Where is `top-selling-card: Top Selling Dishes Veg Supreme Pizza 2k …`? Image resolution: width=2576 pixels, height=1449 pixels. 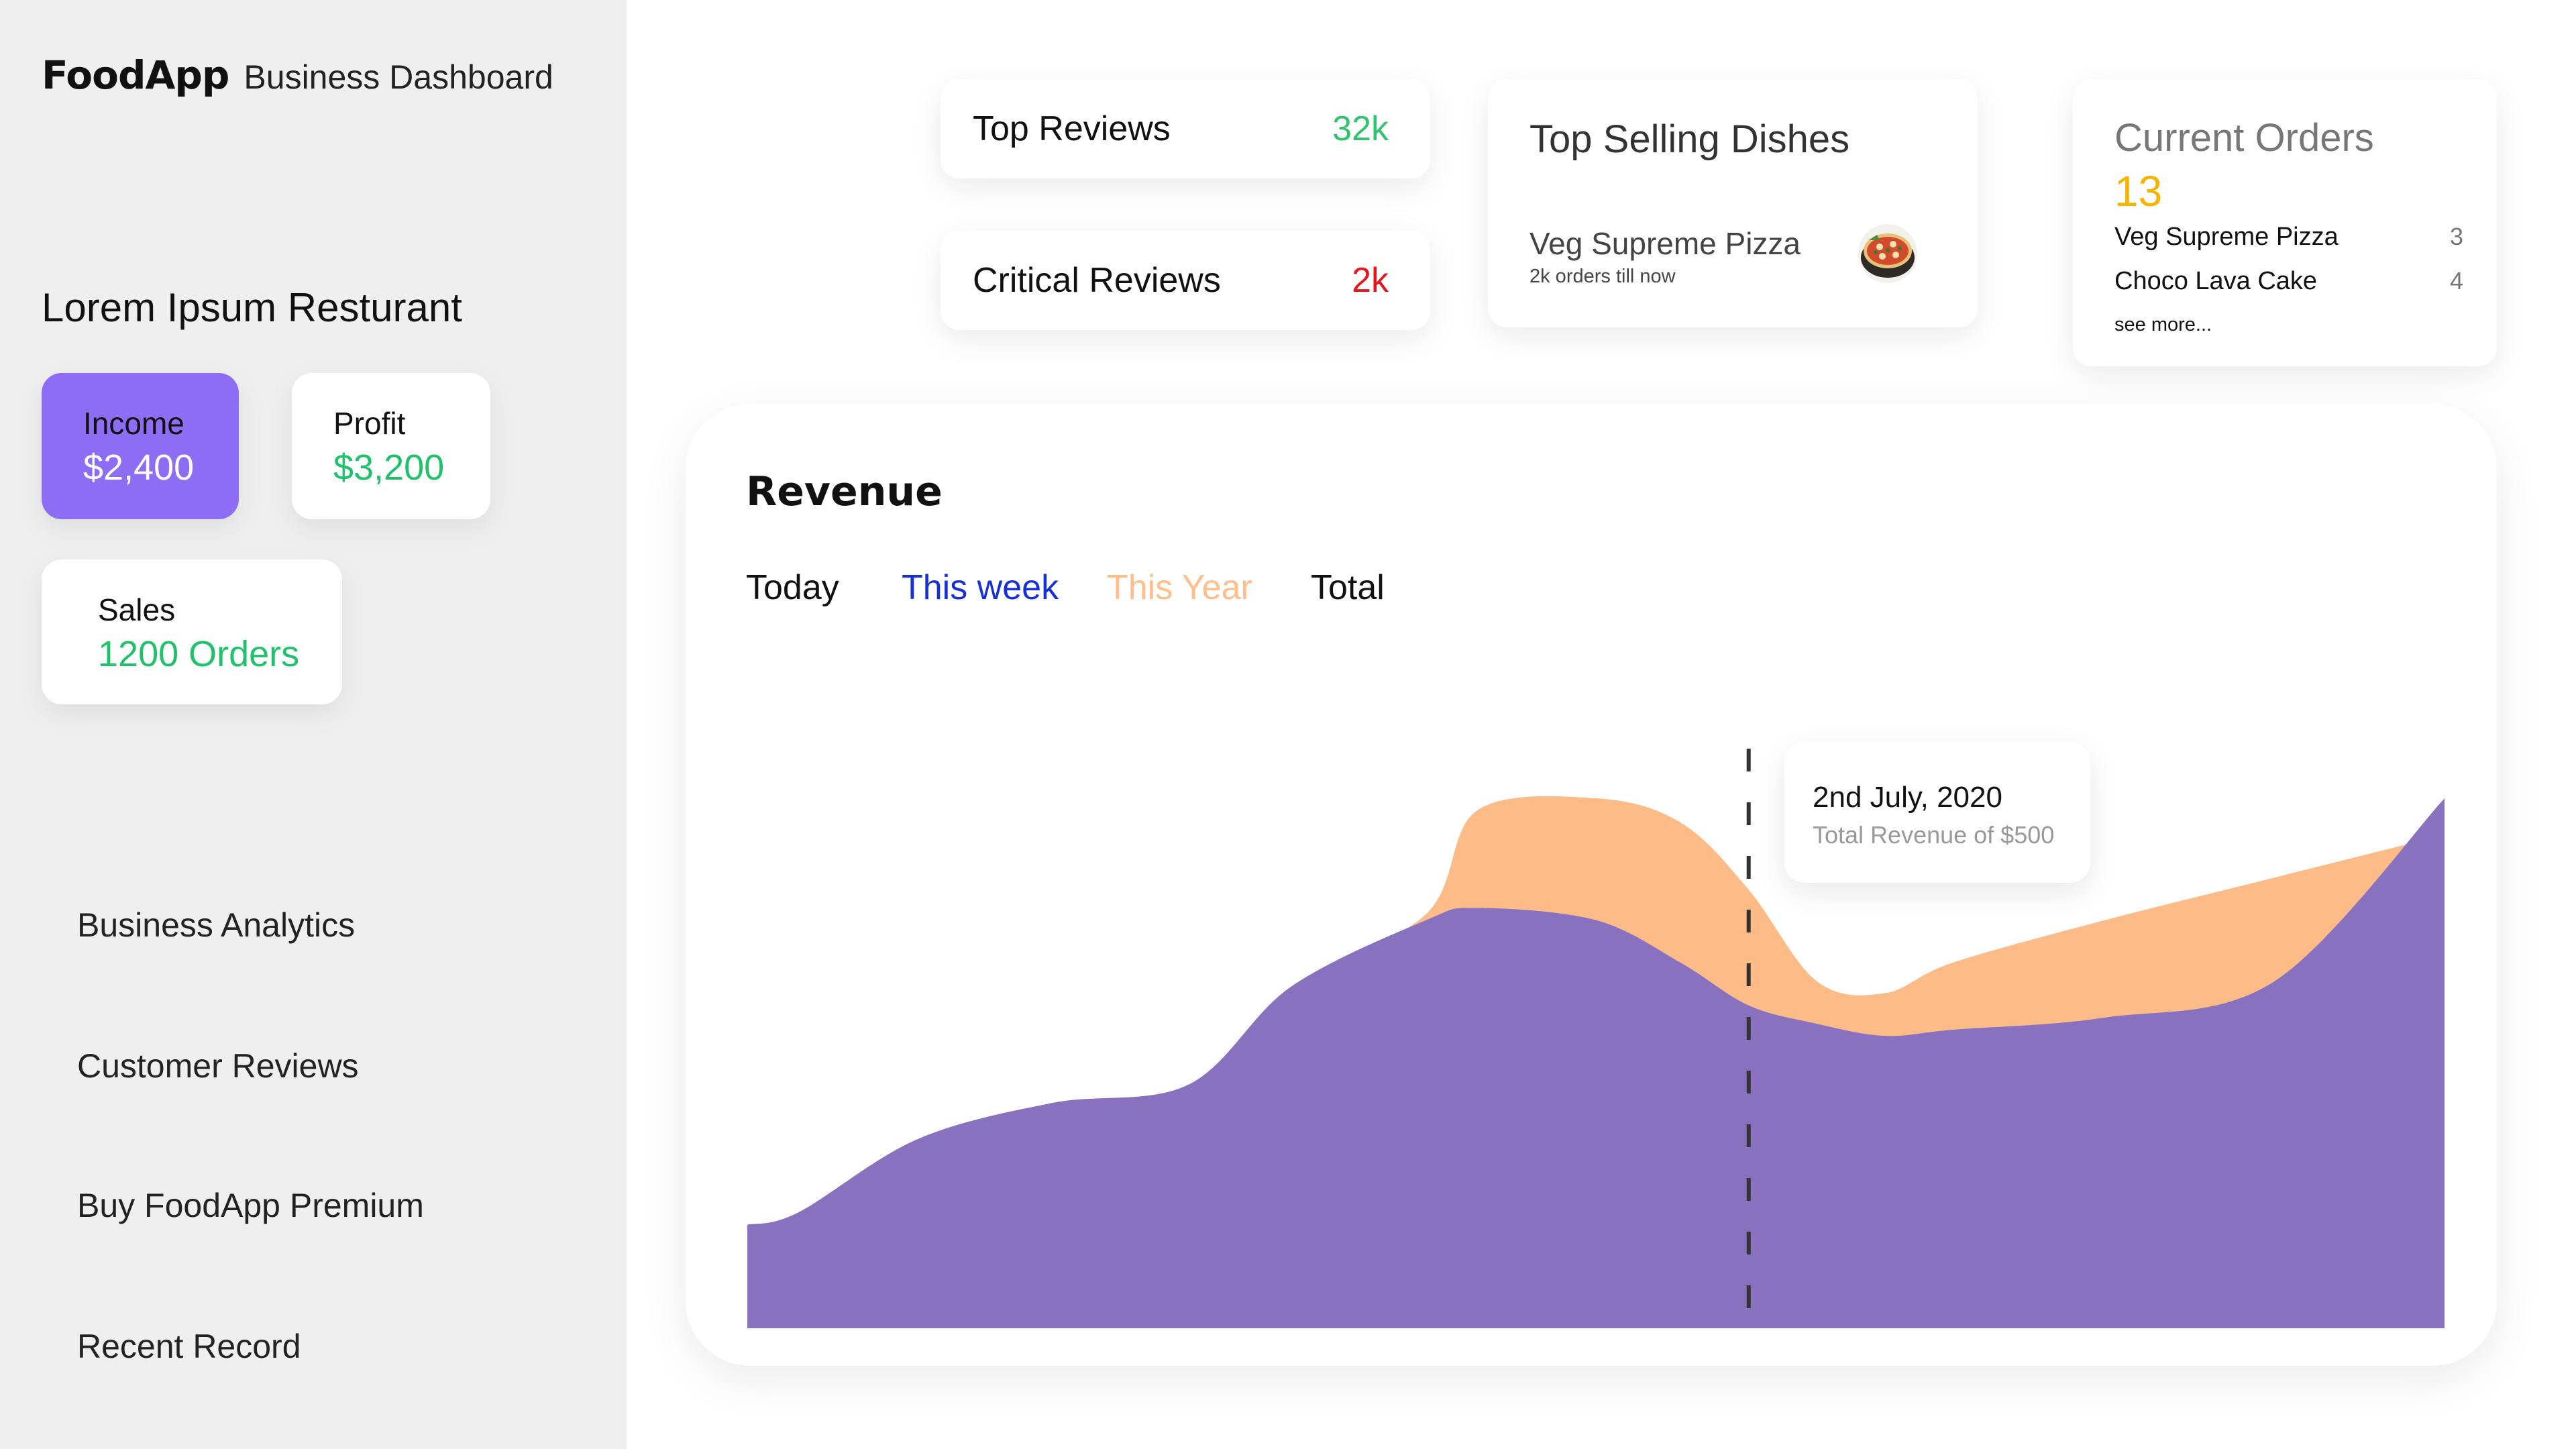 top-selling-card: Top Selling Dishes Veg Supreme Pizza 2k … is located at coordinates (1733, 203).